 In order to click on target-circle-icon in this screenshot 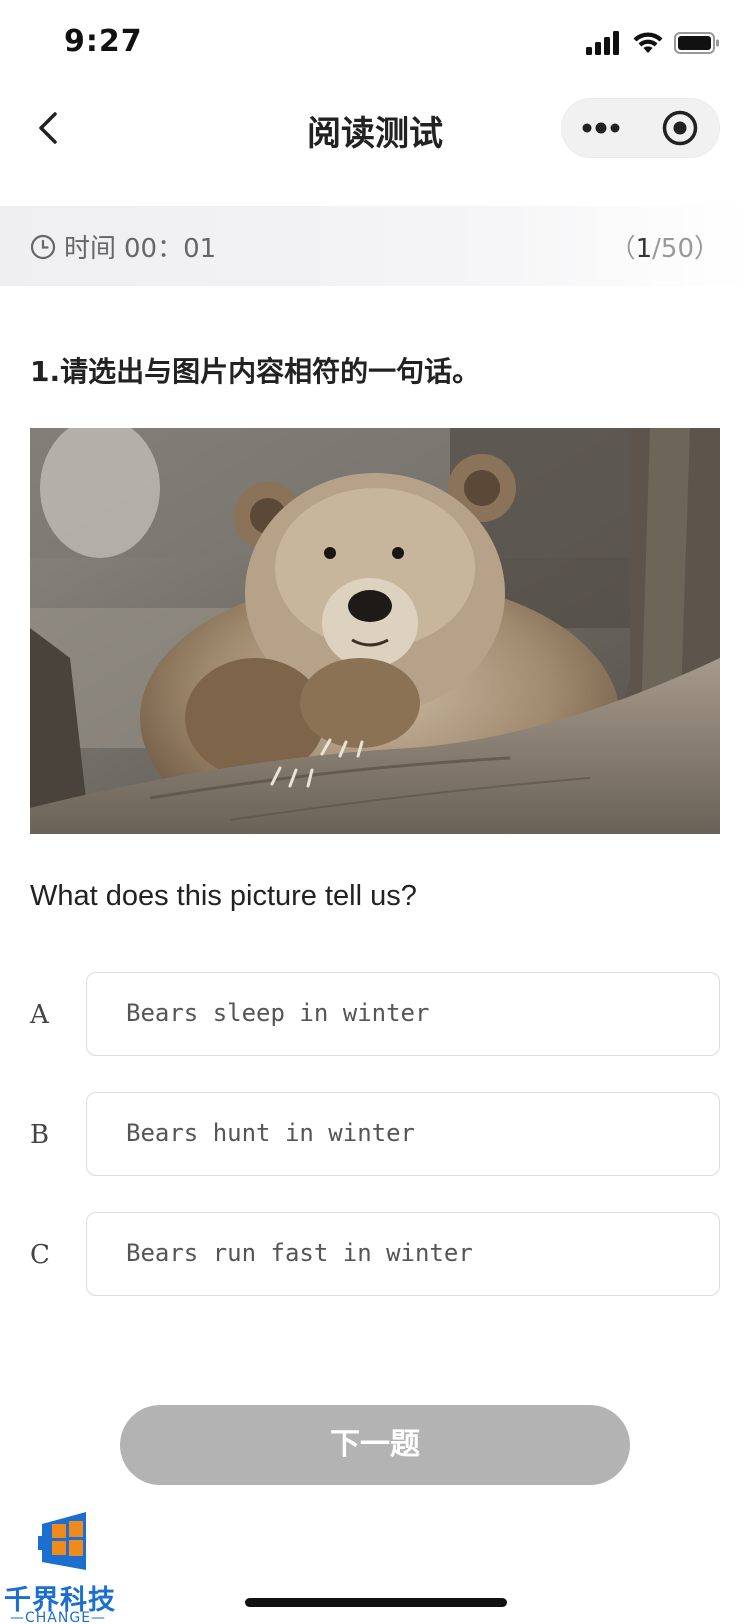, I will do `click(679, 128)`.